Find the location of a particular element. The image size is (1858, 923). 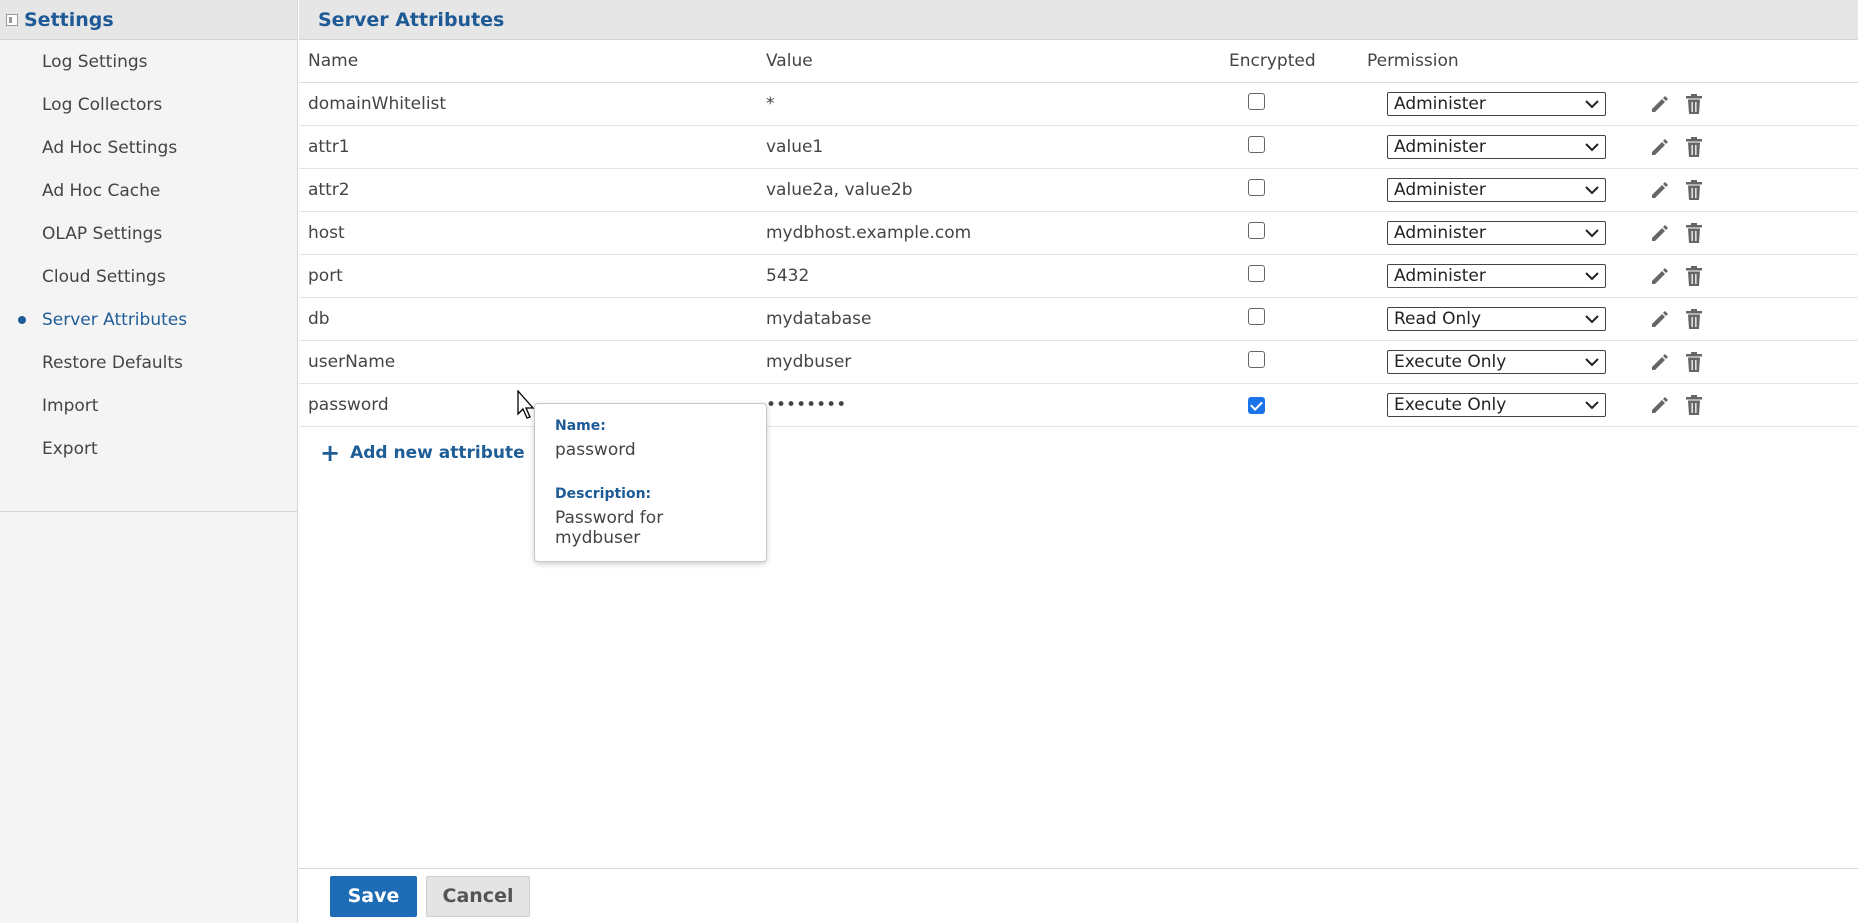

panel-collapse-icon is located at coordinates (12, 19).